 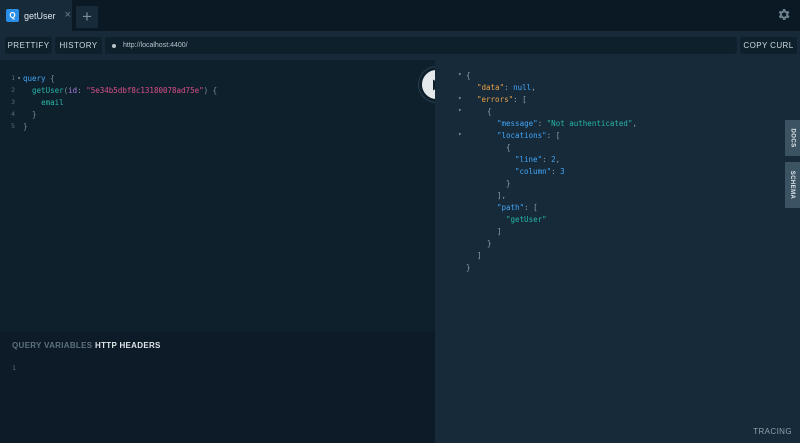 What do you see at coordinates (617, 431) in the screenshot?
I see `result-footer: TRACING` at bounding box center [617, 431].